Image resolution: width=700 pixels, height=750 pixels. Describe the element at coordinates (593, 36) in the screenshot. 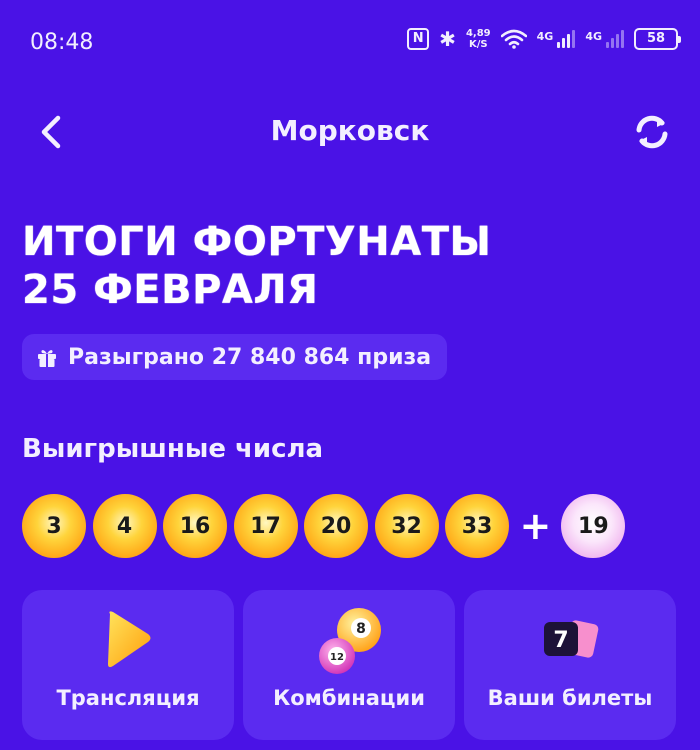

I see `network-type-2: 4G` at that location.